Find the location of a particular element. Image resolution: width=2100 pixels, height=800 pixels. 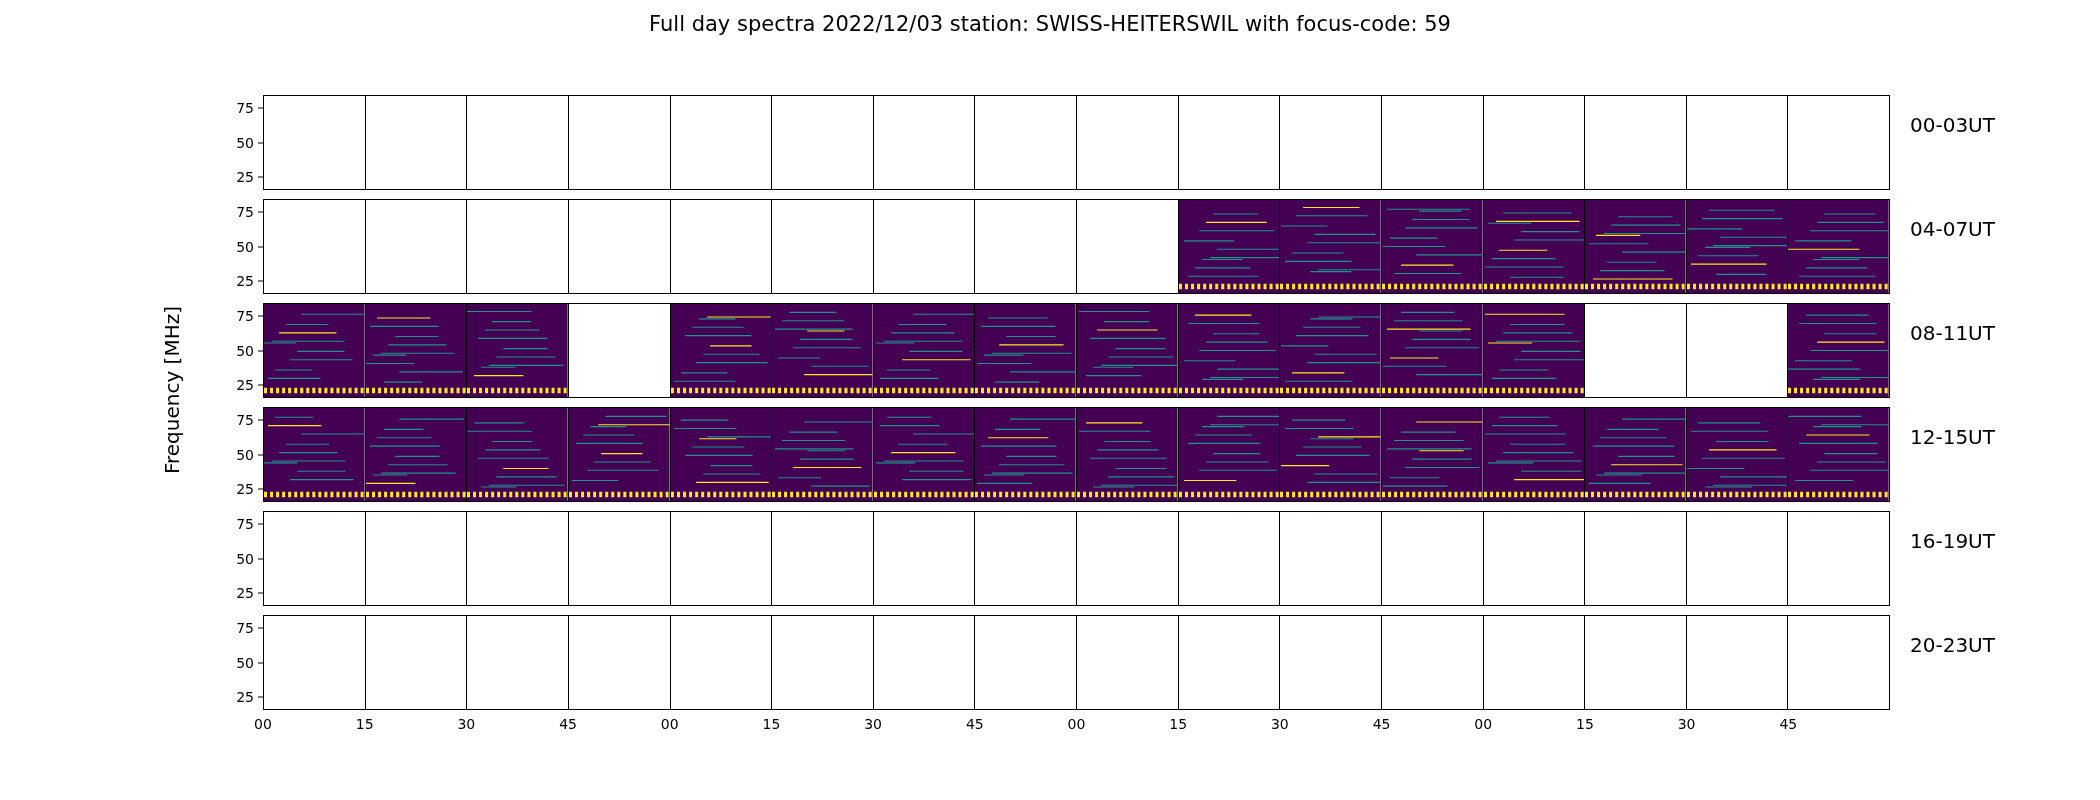

row-label: 12-15UT is located at coordinates (1952, 437).